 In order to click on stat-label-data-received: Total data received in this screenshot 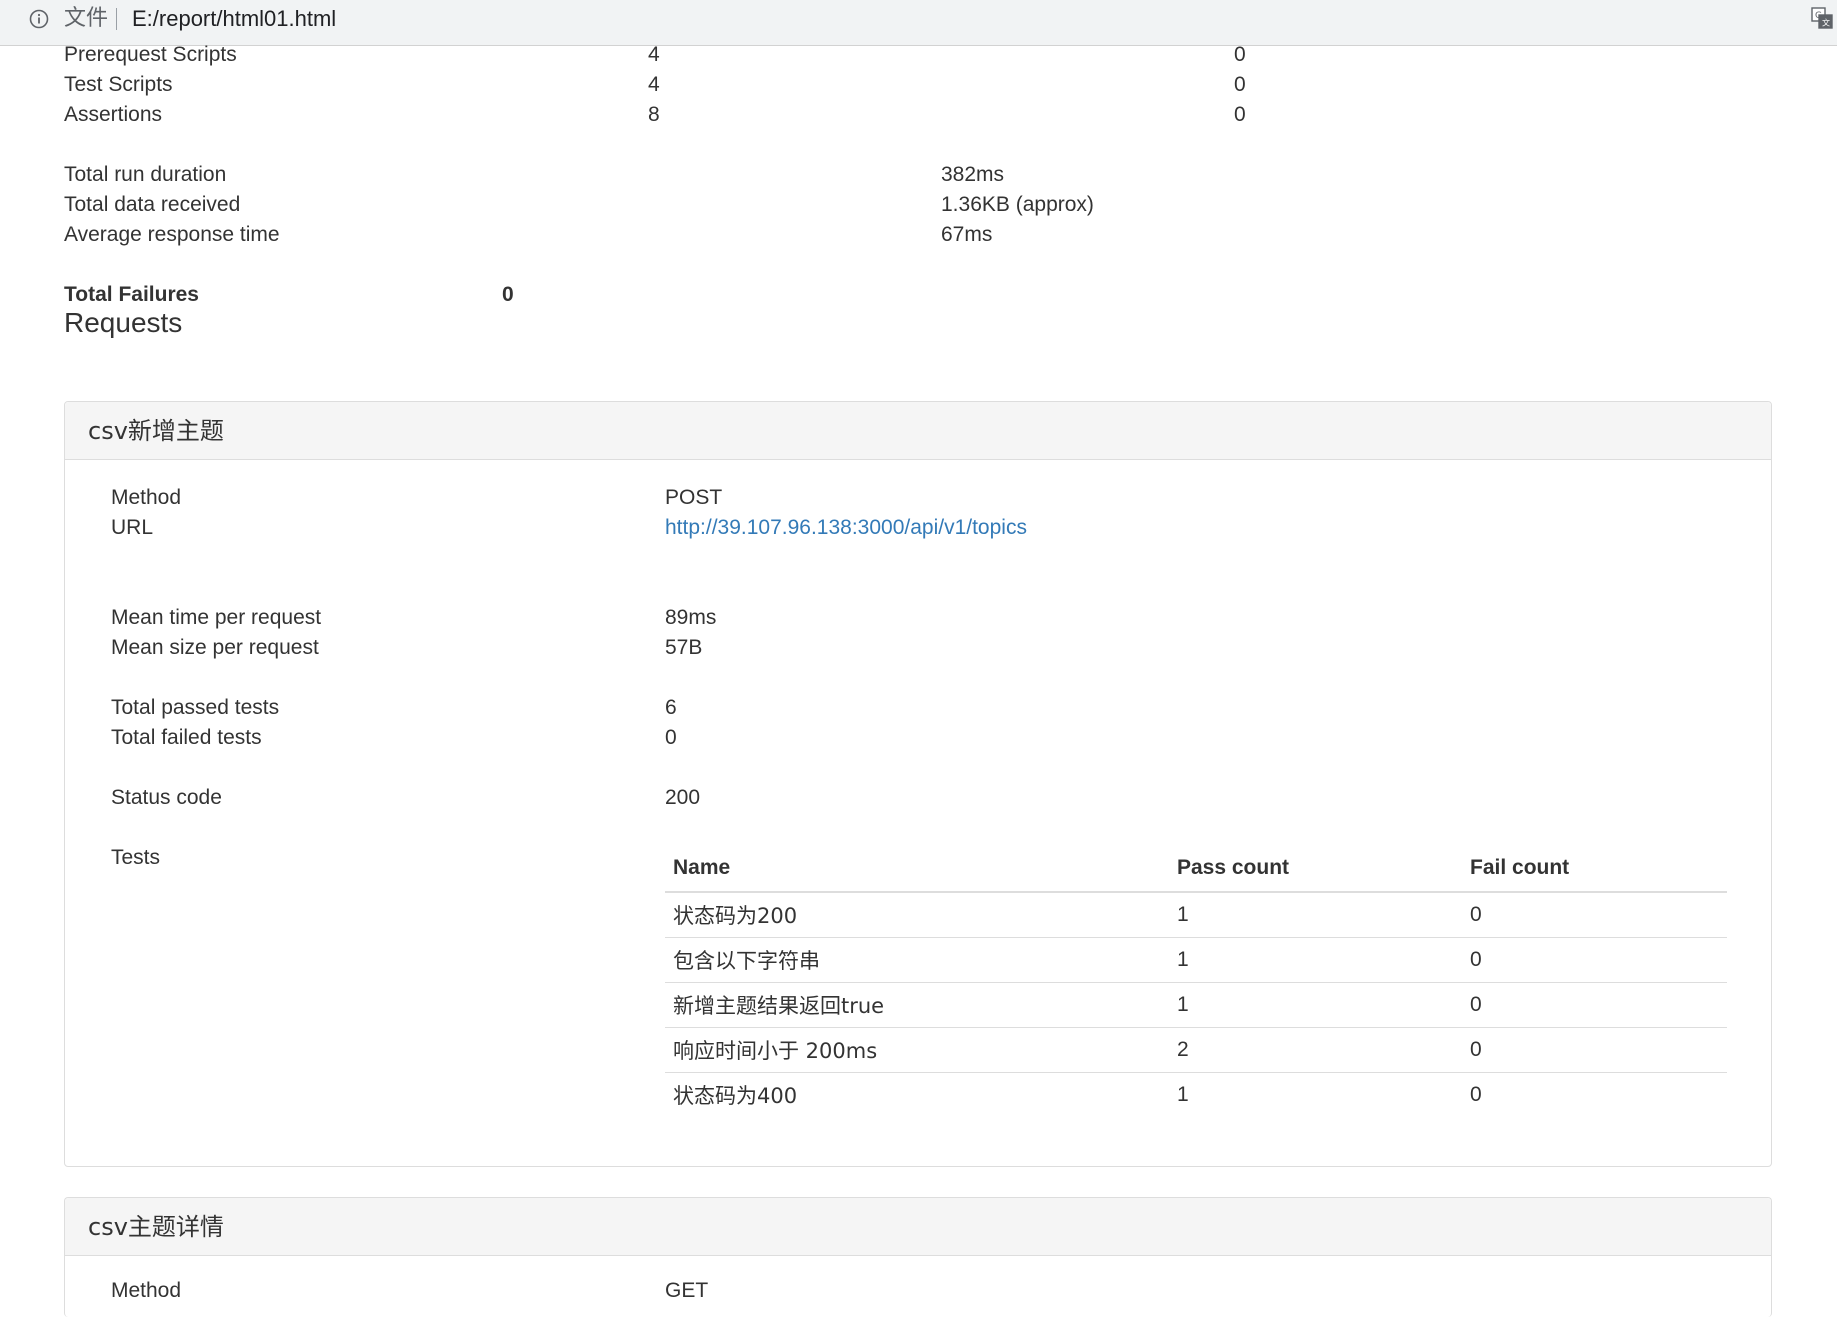, I will do `click(152, 204)`.